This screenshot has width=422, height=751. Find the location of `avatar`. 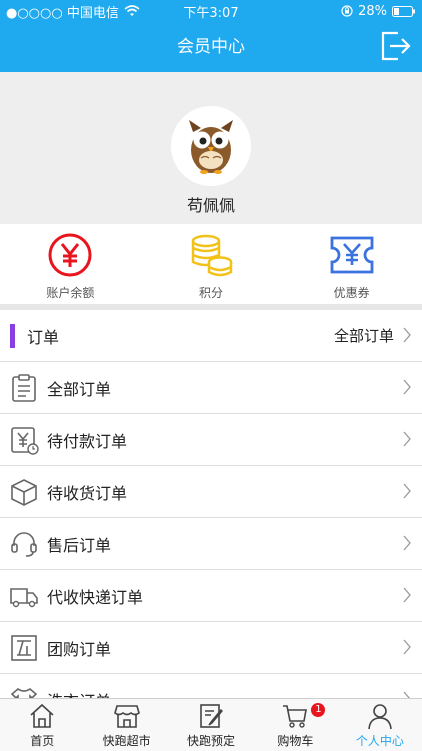

avatar is located at coordinates (211, 146).